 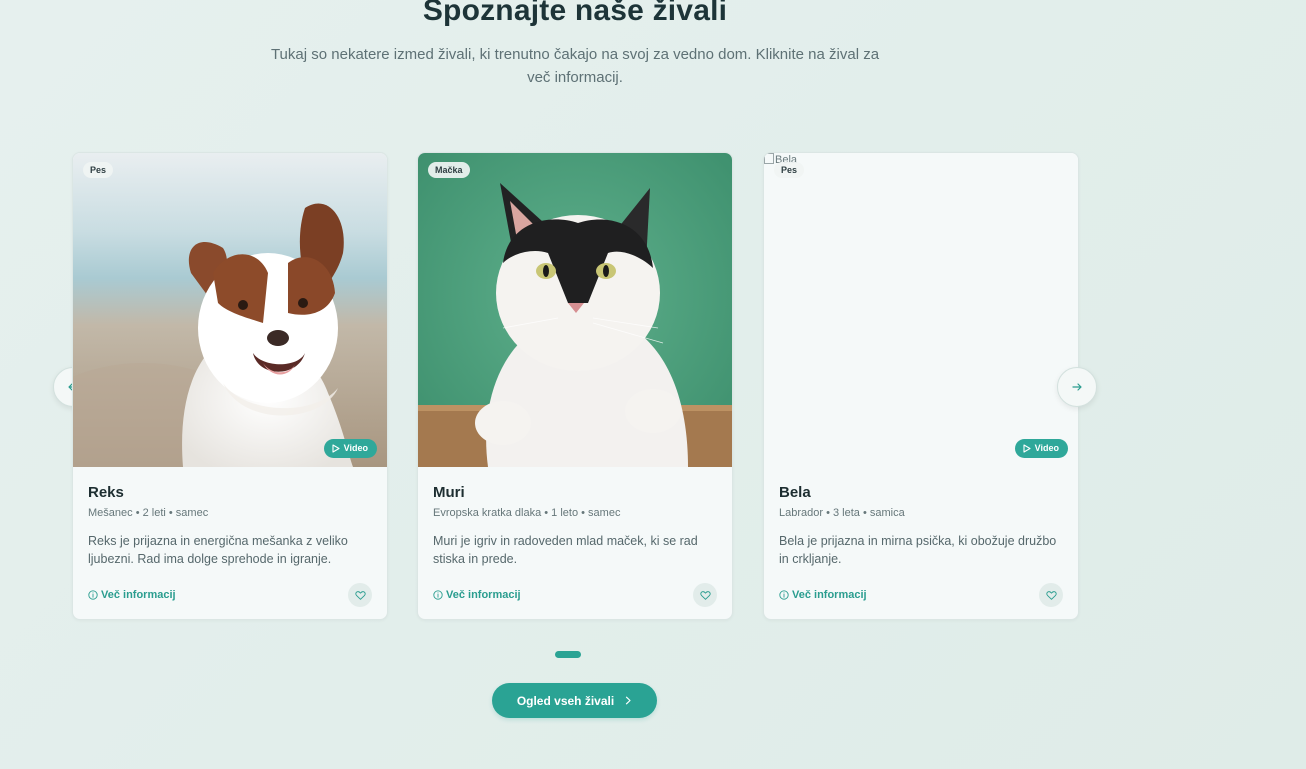 I want to click on arrow-right-icon, so click(x=1077, y=387).